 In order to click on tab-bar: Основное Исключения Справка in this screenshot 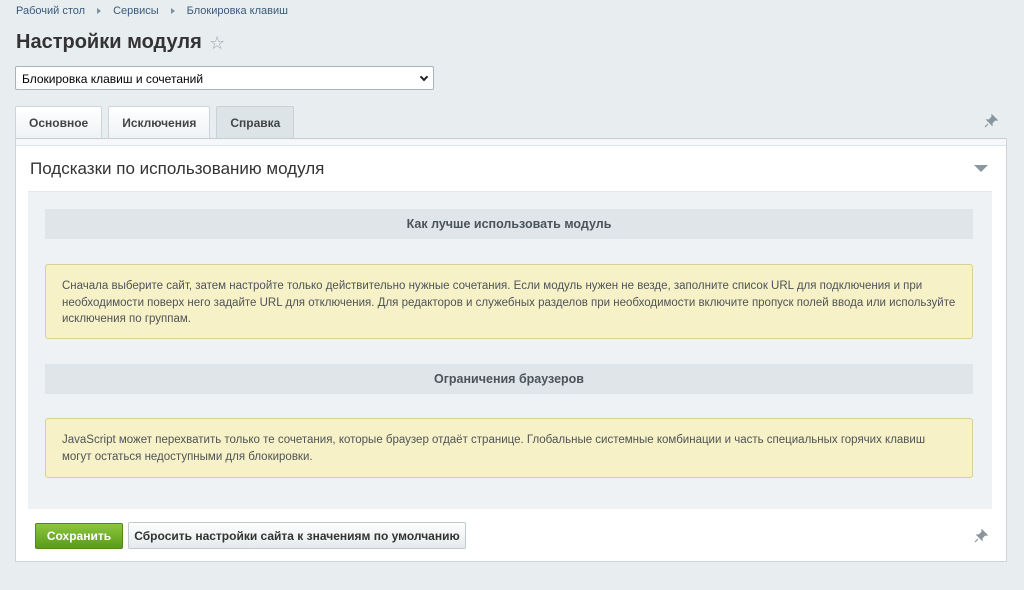, I will do `click(157, 122)`.